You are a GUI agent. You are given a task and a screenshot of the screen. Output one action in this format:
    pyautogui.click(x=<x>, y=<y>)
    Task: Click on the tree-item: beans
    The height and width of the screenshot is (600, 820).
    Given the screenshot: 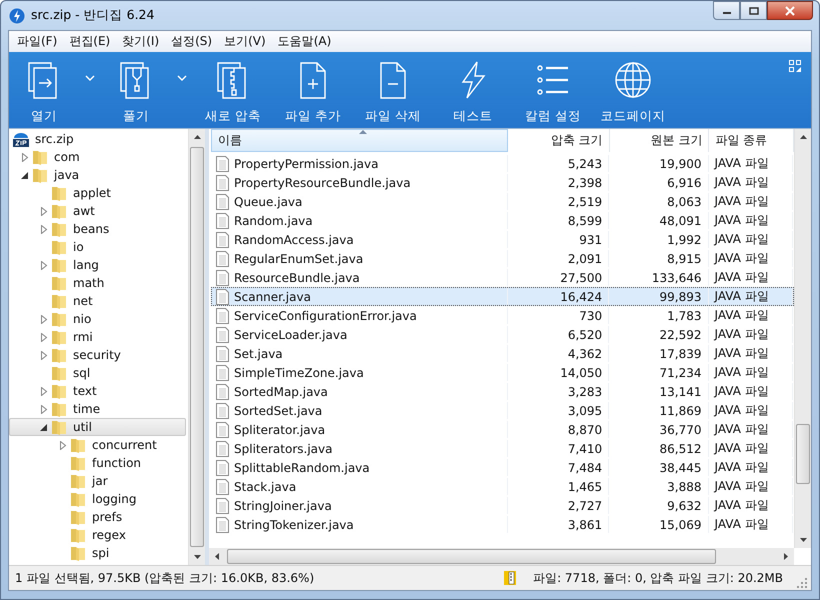 What is the action you would take?
    pyautogui.click(x=97, y=229)
    